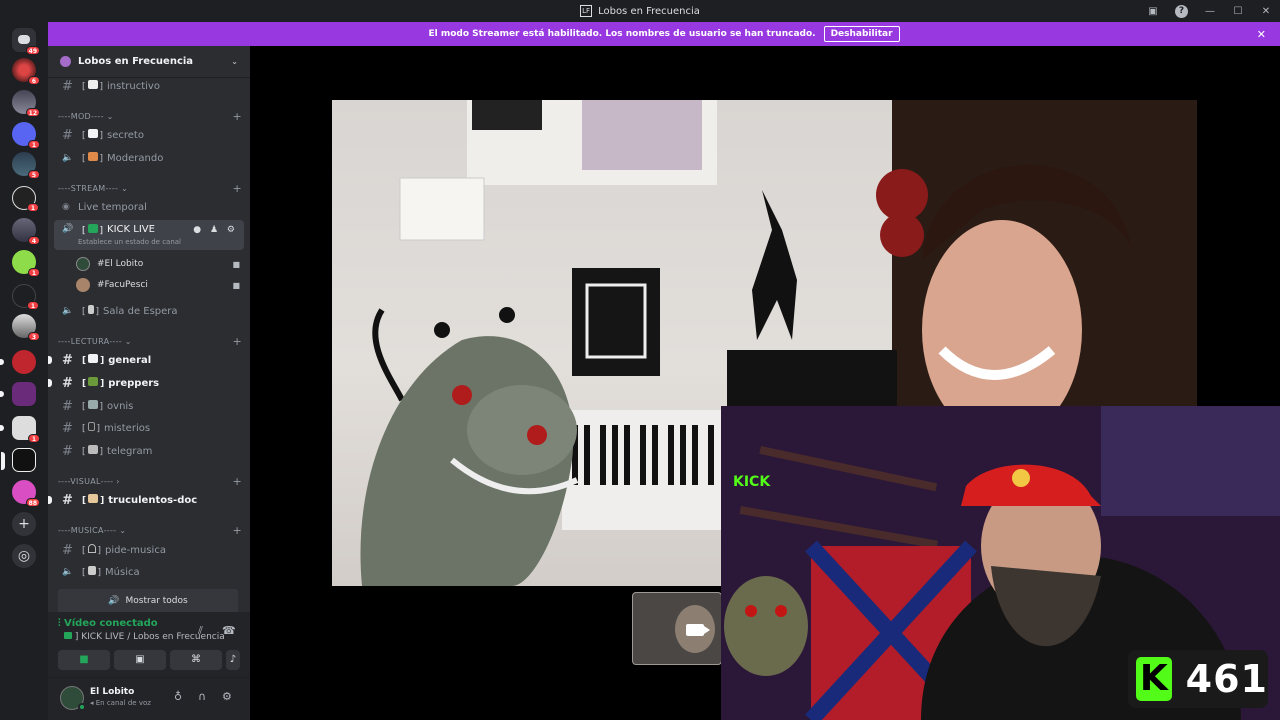 Image resolution: width=1280 pixels, height=720 pixels. What do you see at coordinates (1266, 11) in the screenshot?
I see `close-window-button: ✕` at bounding box center [1266, 11].